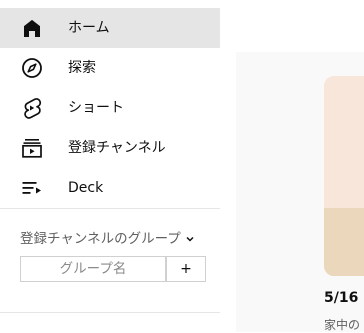  I want to click on sidebar-item-home: ホーム, so click(110, 28).